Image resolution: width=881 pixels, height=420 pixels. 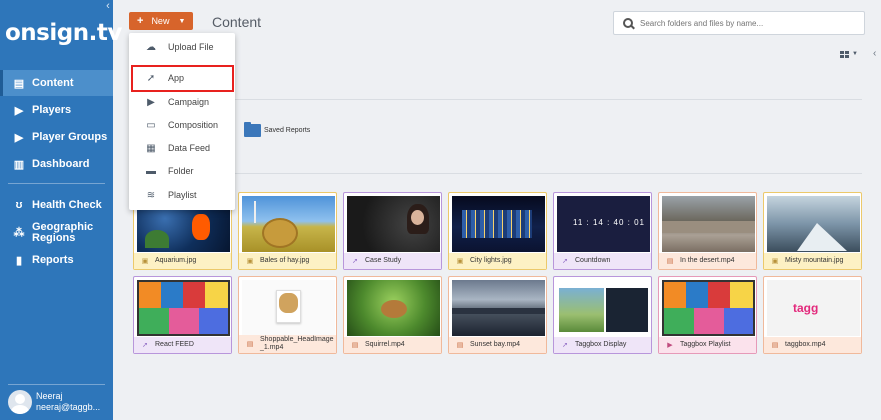 I want to click on caret-down-icon: ▼, so click(x=855, y=54).